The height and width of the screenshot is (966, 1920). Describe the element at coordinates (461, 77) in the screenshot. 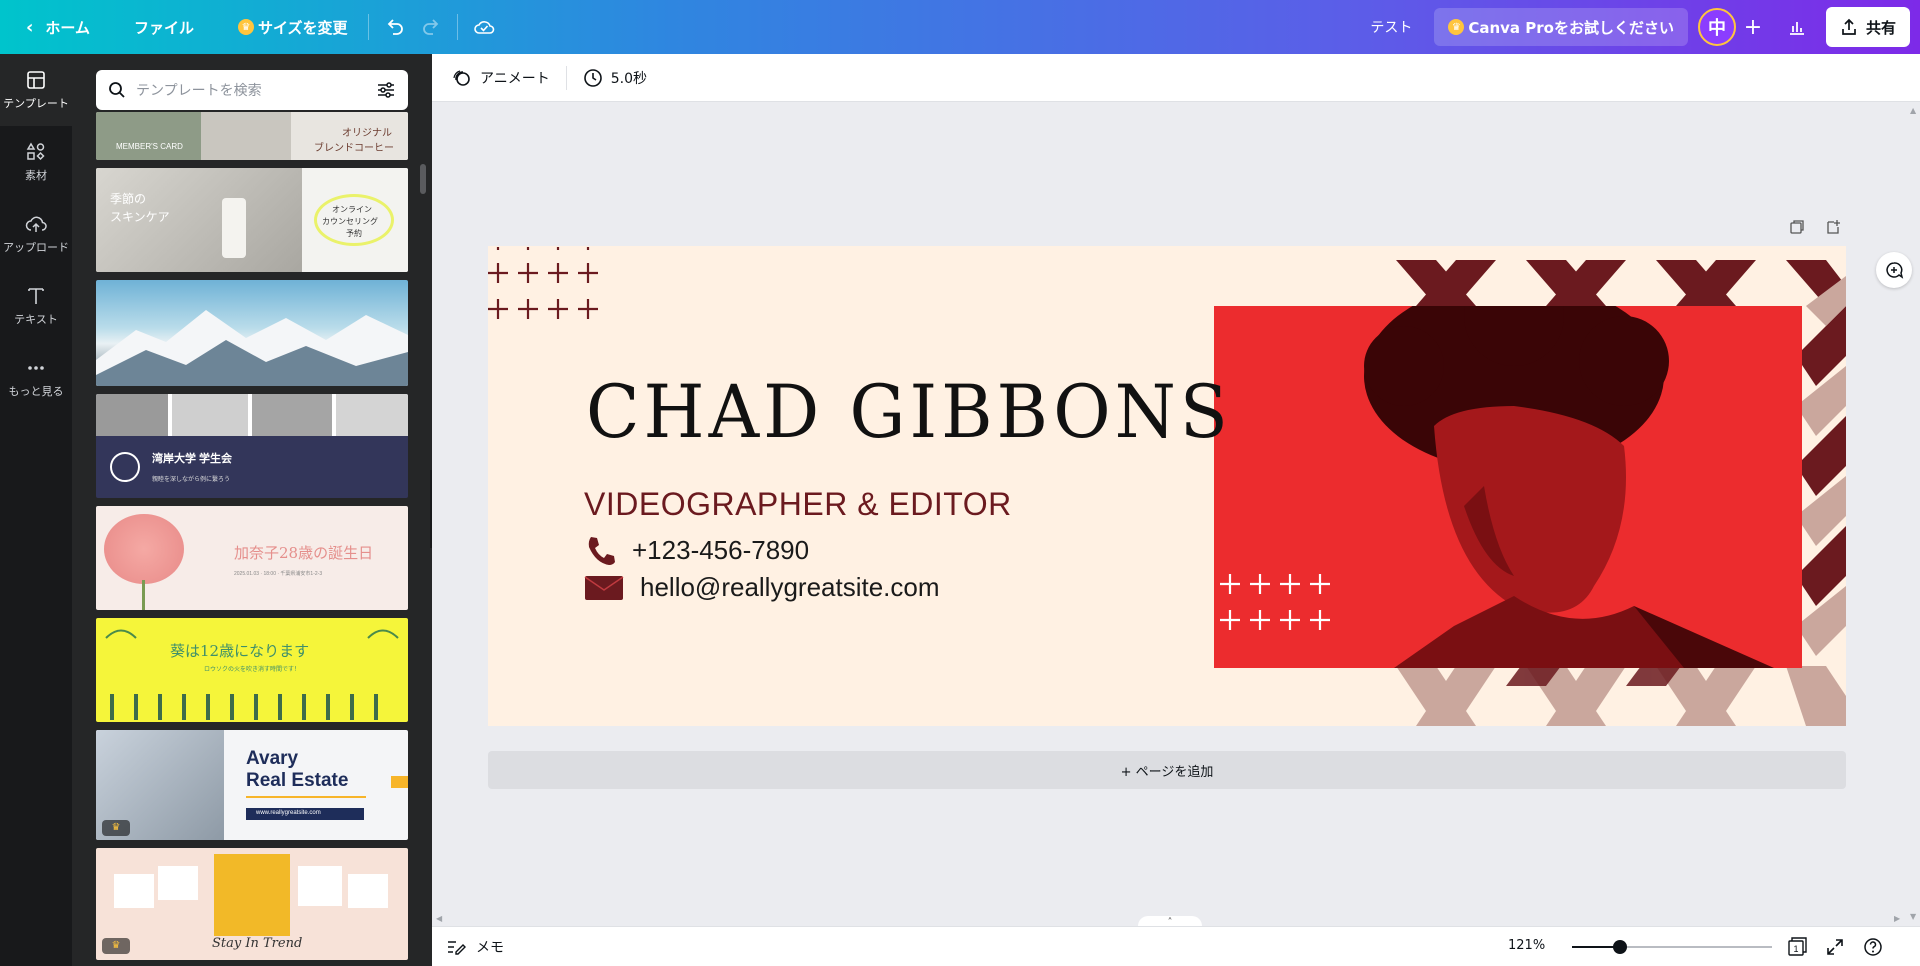

I see `animate-icon` at that location.